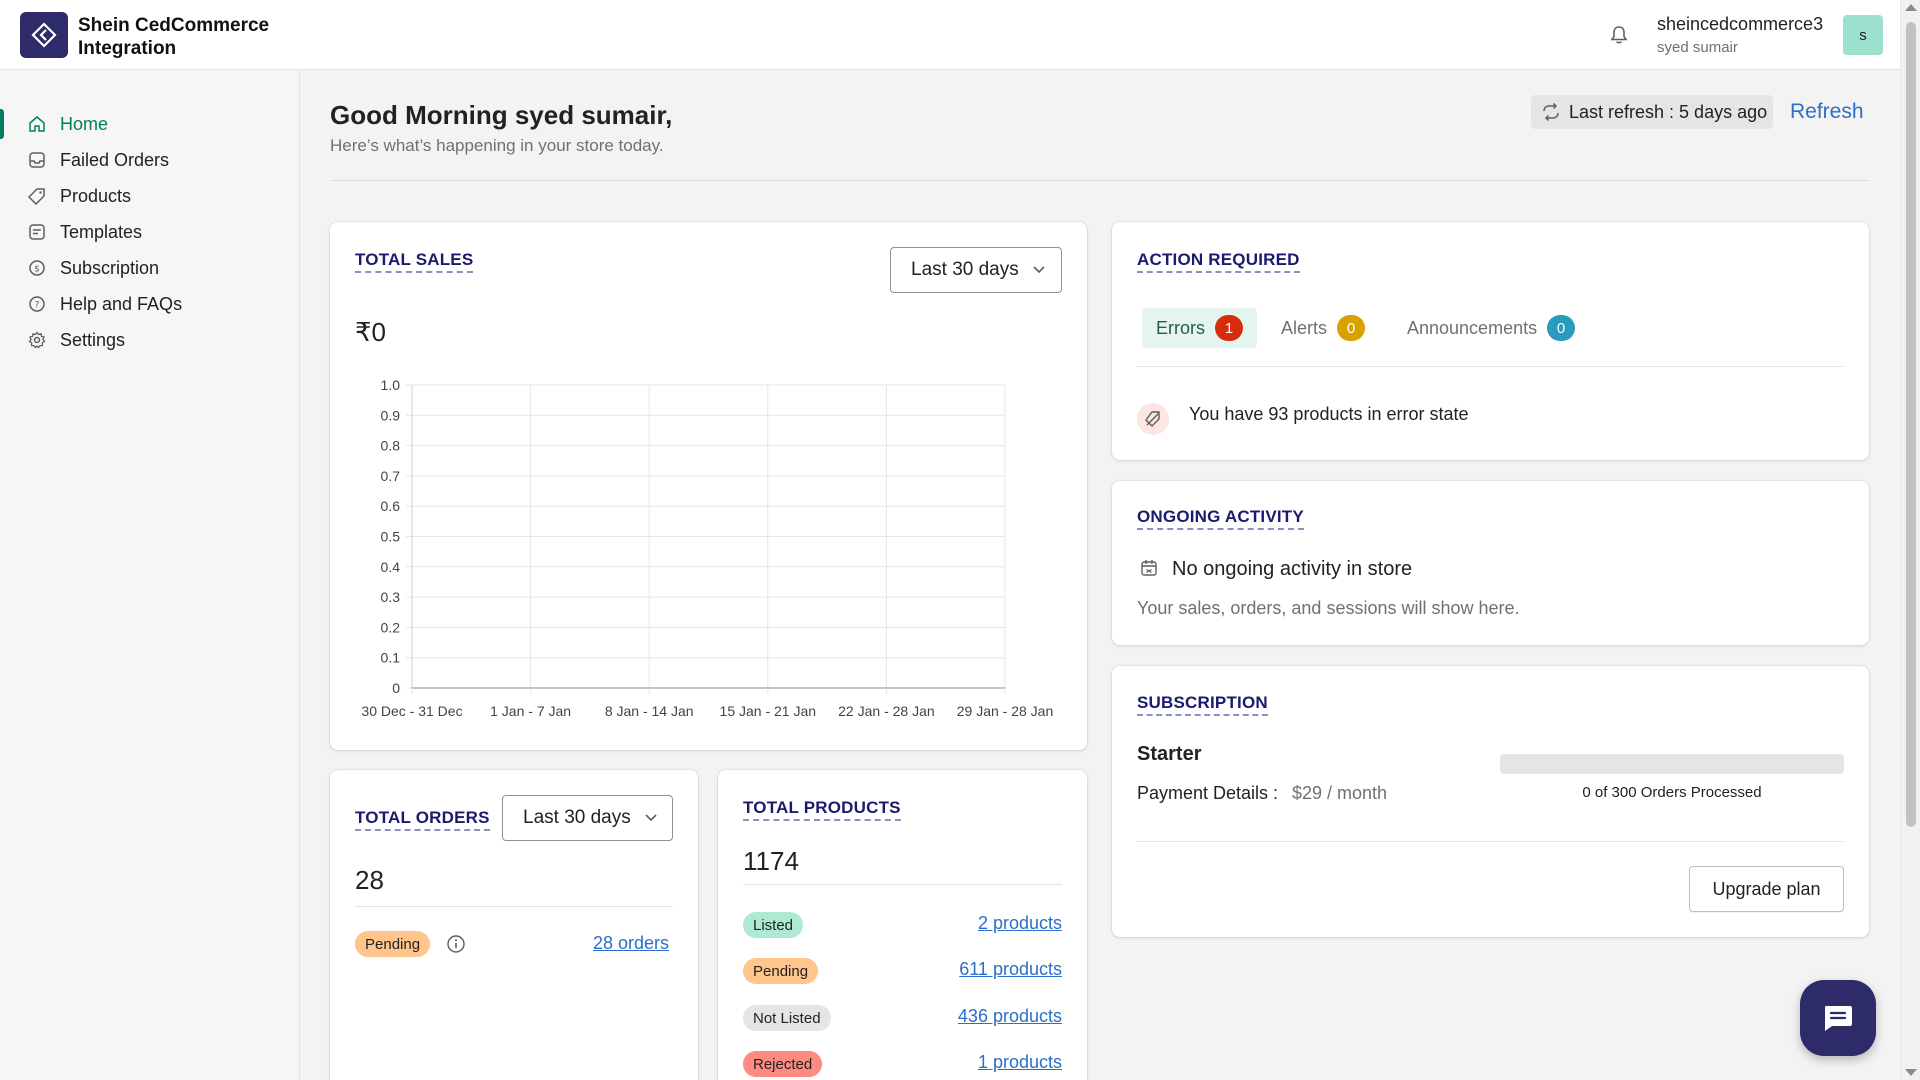  What do you see at coordinates (1304, 327) in the screenshot?
I see `tab-alerts-label: Alerts` at bounding box center [1304, 327].